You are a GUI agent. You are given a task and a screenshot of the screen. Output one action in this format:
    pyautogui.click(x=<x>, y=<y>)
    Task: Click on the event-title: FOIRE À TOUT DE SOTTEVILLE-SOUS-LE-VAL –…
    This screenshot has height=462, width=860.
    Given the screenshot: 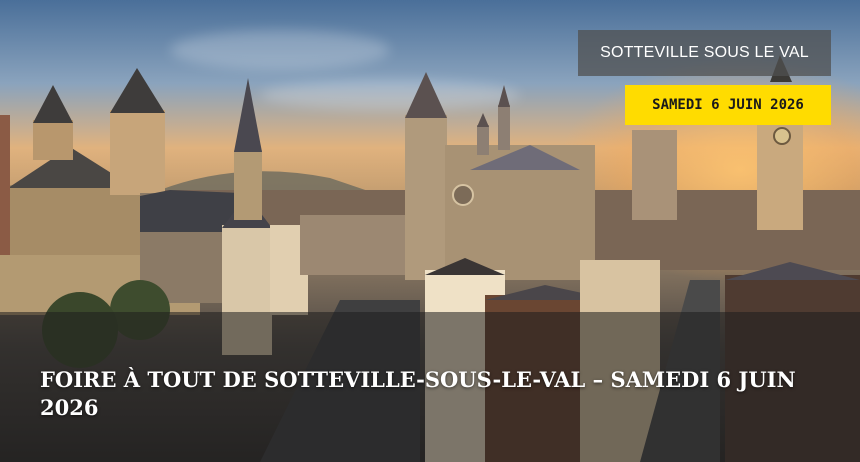 What is the action you would take?
    pyautogui.click(x=430, y=394)
    